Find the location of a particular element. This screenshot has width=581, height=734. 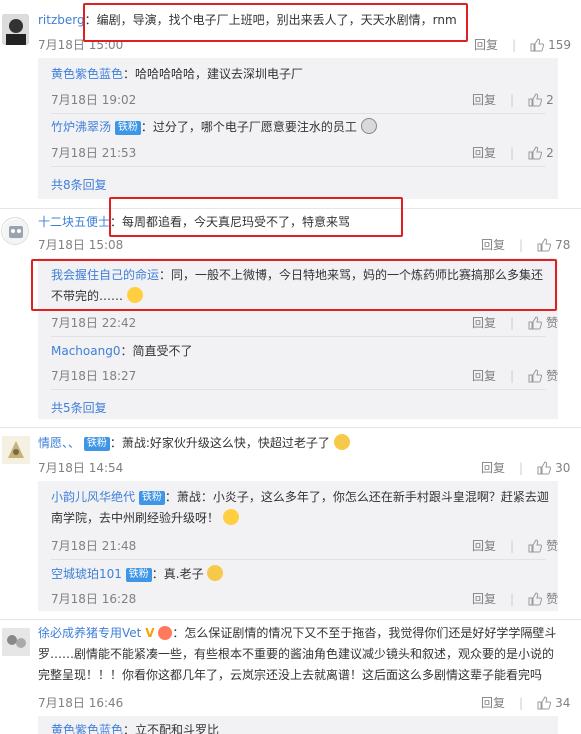

comment-actions: 回复 | 30 is located at coordinates (526, 467).